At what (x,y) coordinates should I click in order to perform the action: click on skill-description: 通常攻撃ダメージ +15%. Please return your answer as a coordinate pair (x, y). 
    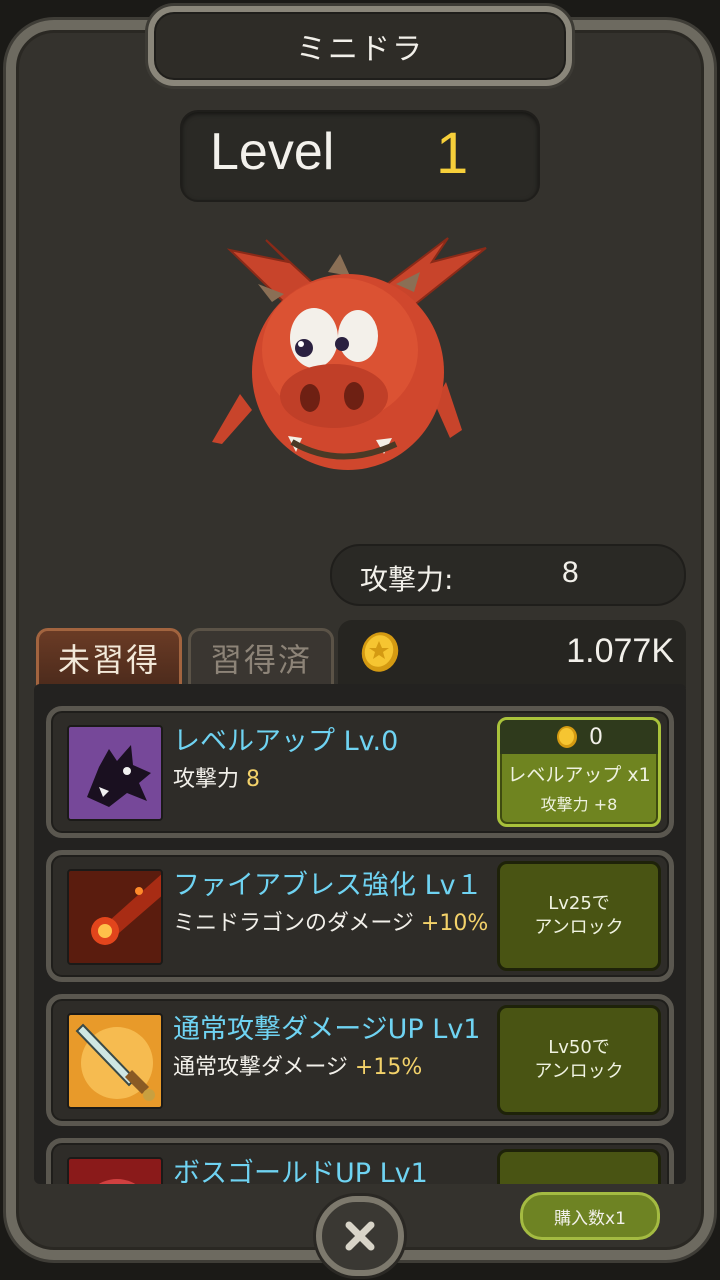
    Looking at the image, I should click on (333, 1068).